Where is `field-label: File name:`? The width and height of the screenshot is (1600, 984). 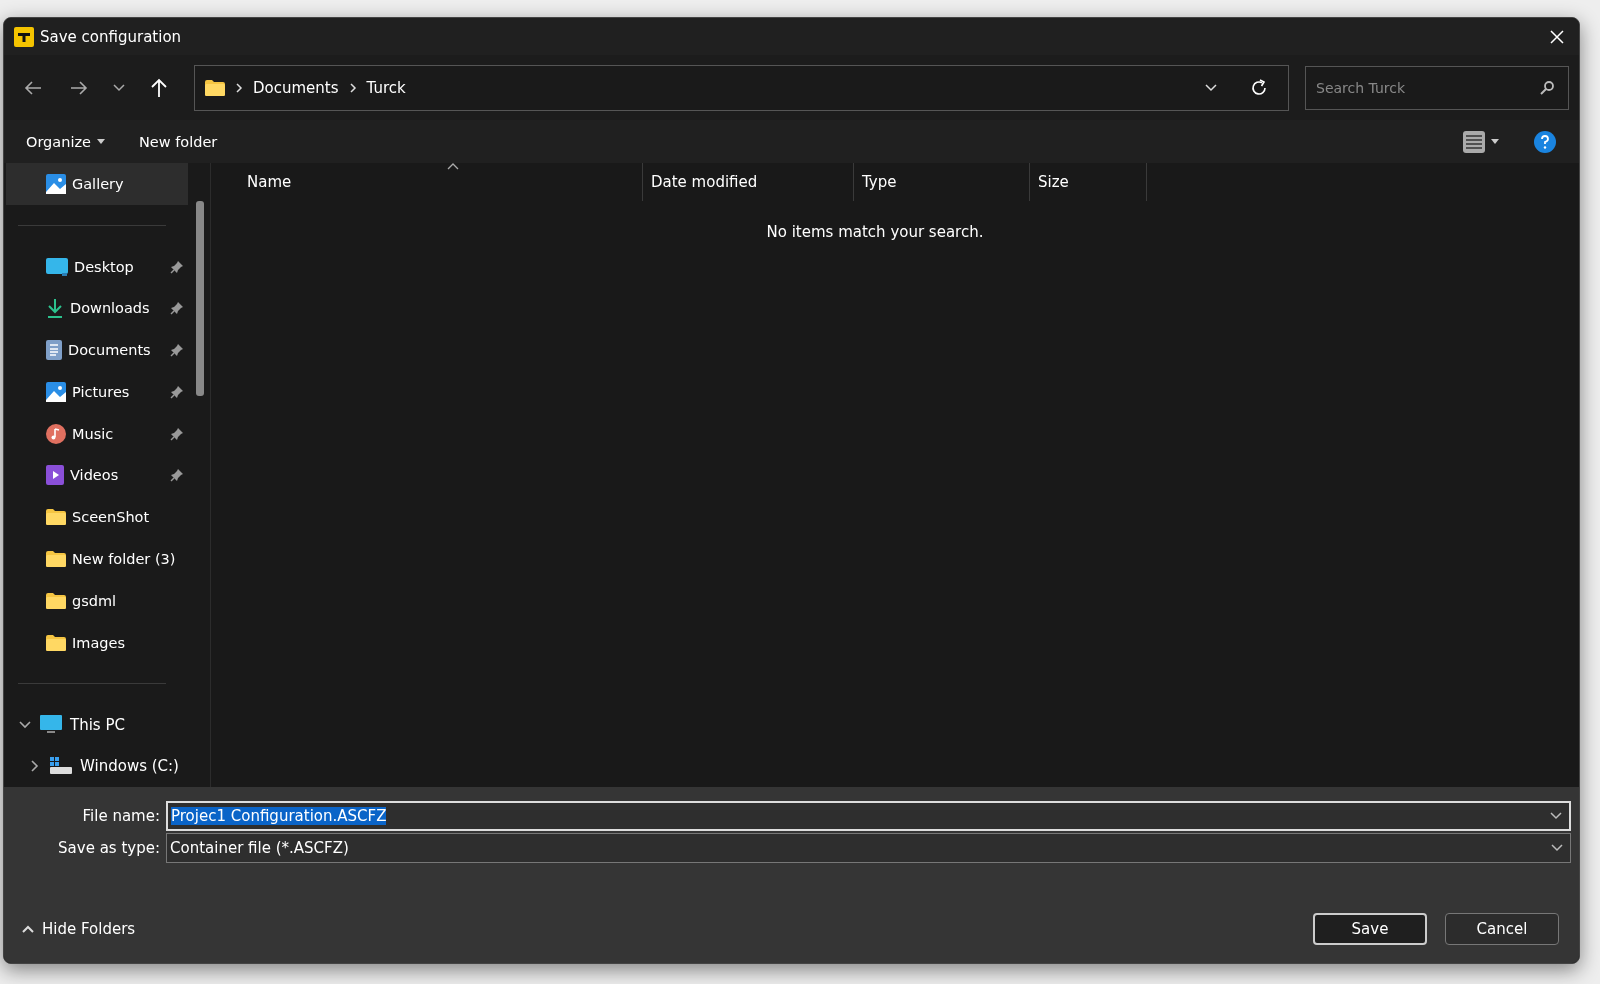
field-label: File name: is located at coordinates (120, 816).